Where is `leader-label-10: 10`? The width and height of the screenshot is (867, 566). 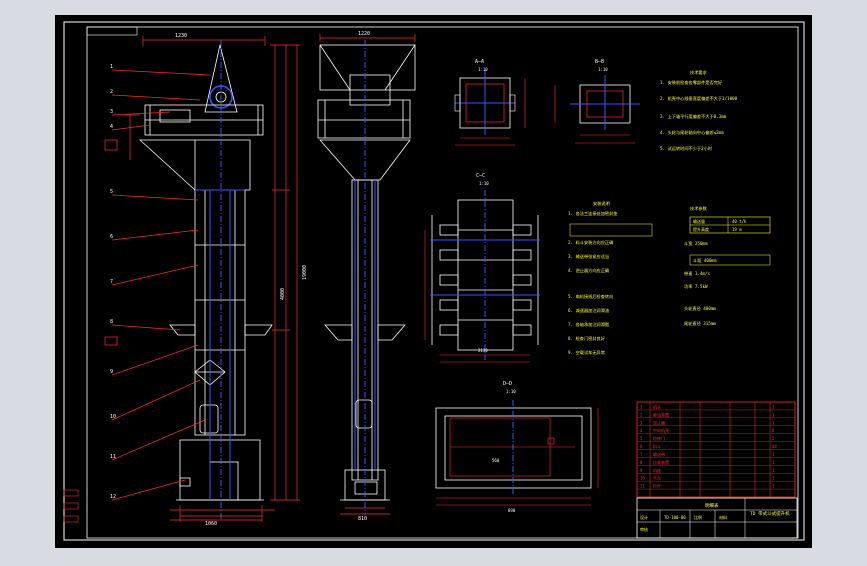
leader-label-10: 10 is located at coordinates (113, 417).